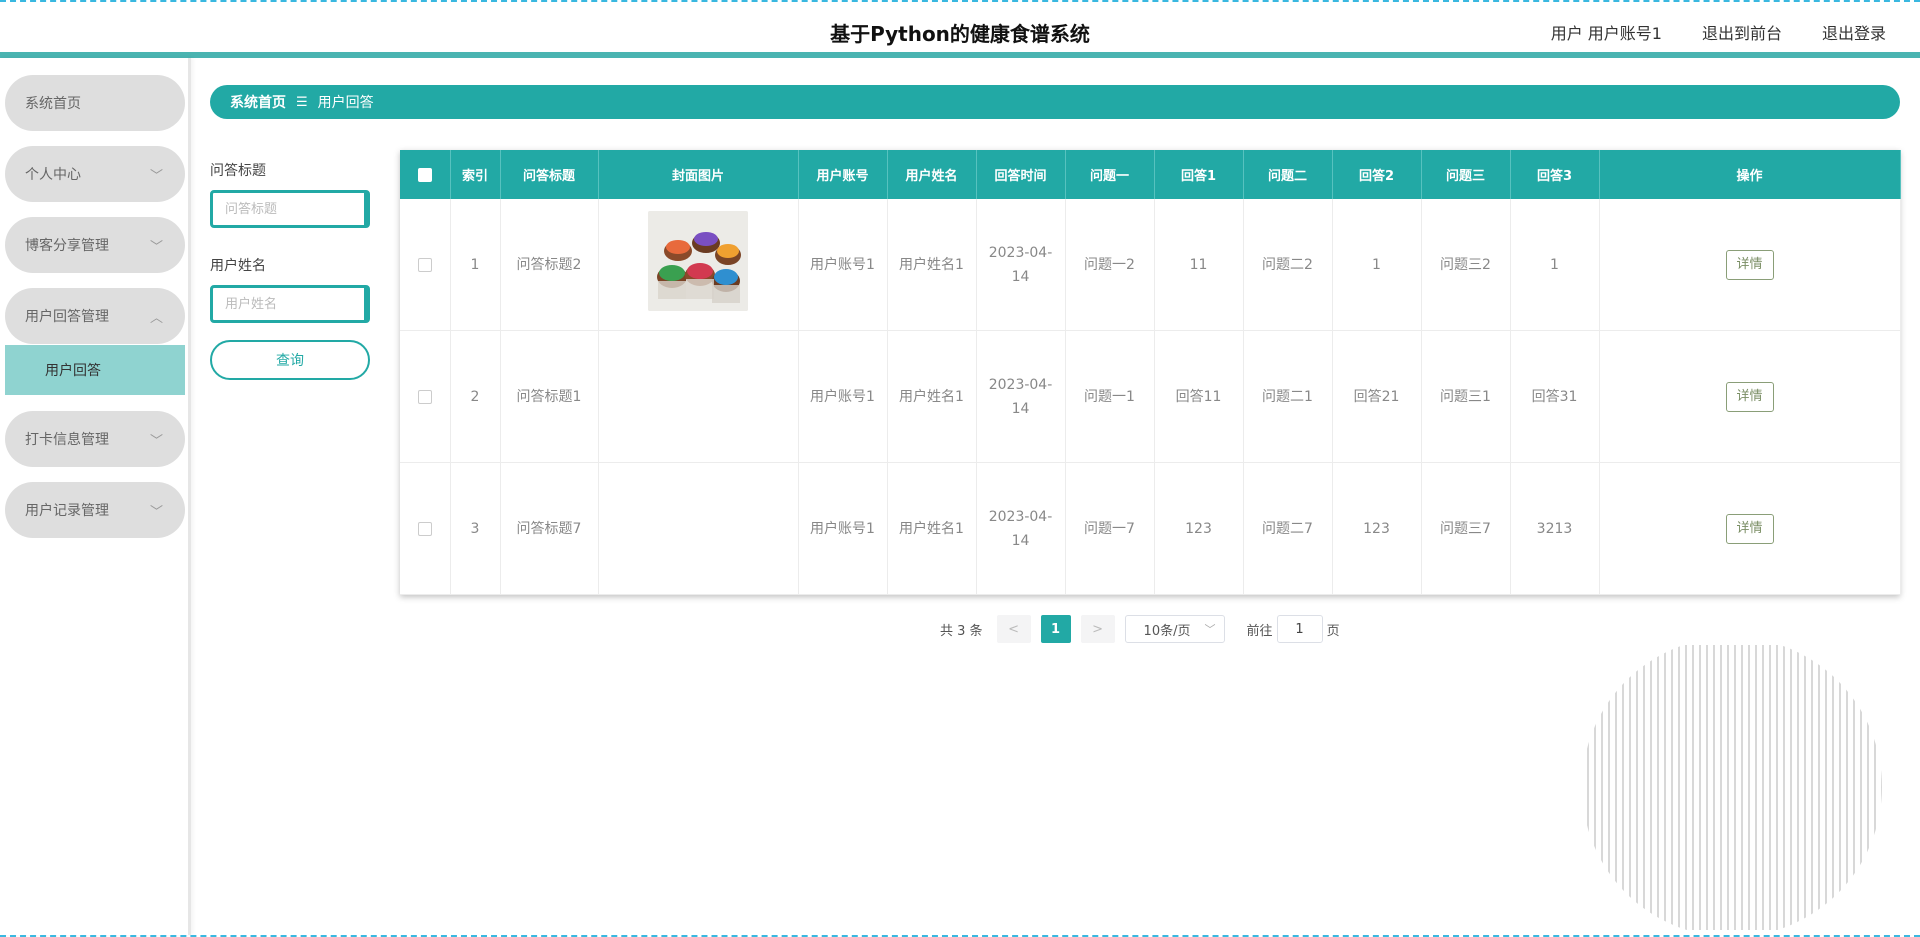 The image size is (1920, 937). What do you see at coordinates (290, 304) in the screenshot?
I see `name-search-input` at bounding box center [290, 304].